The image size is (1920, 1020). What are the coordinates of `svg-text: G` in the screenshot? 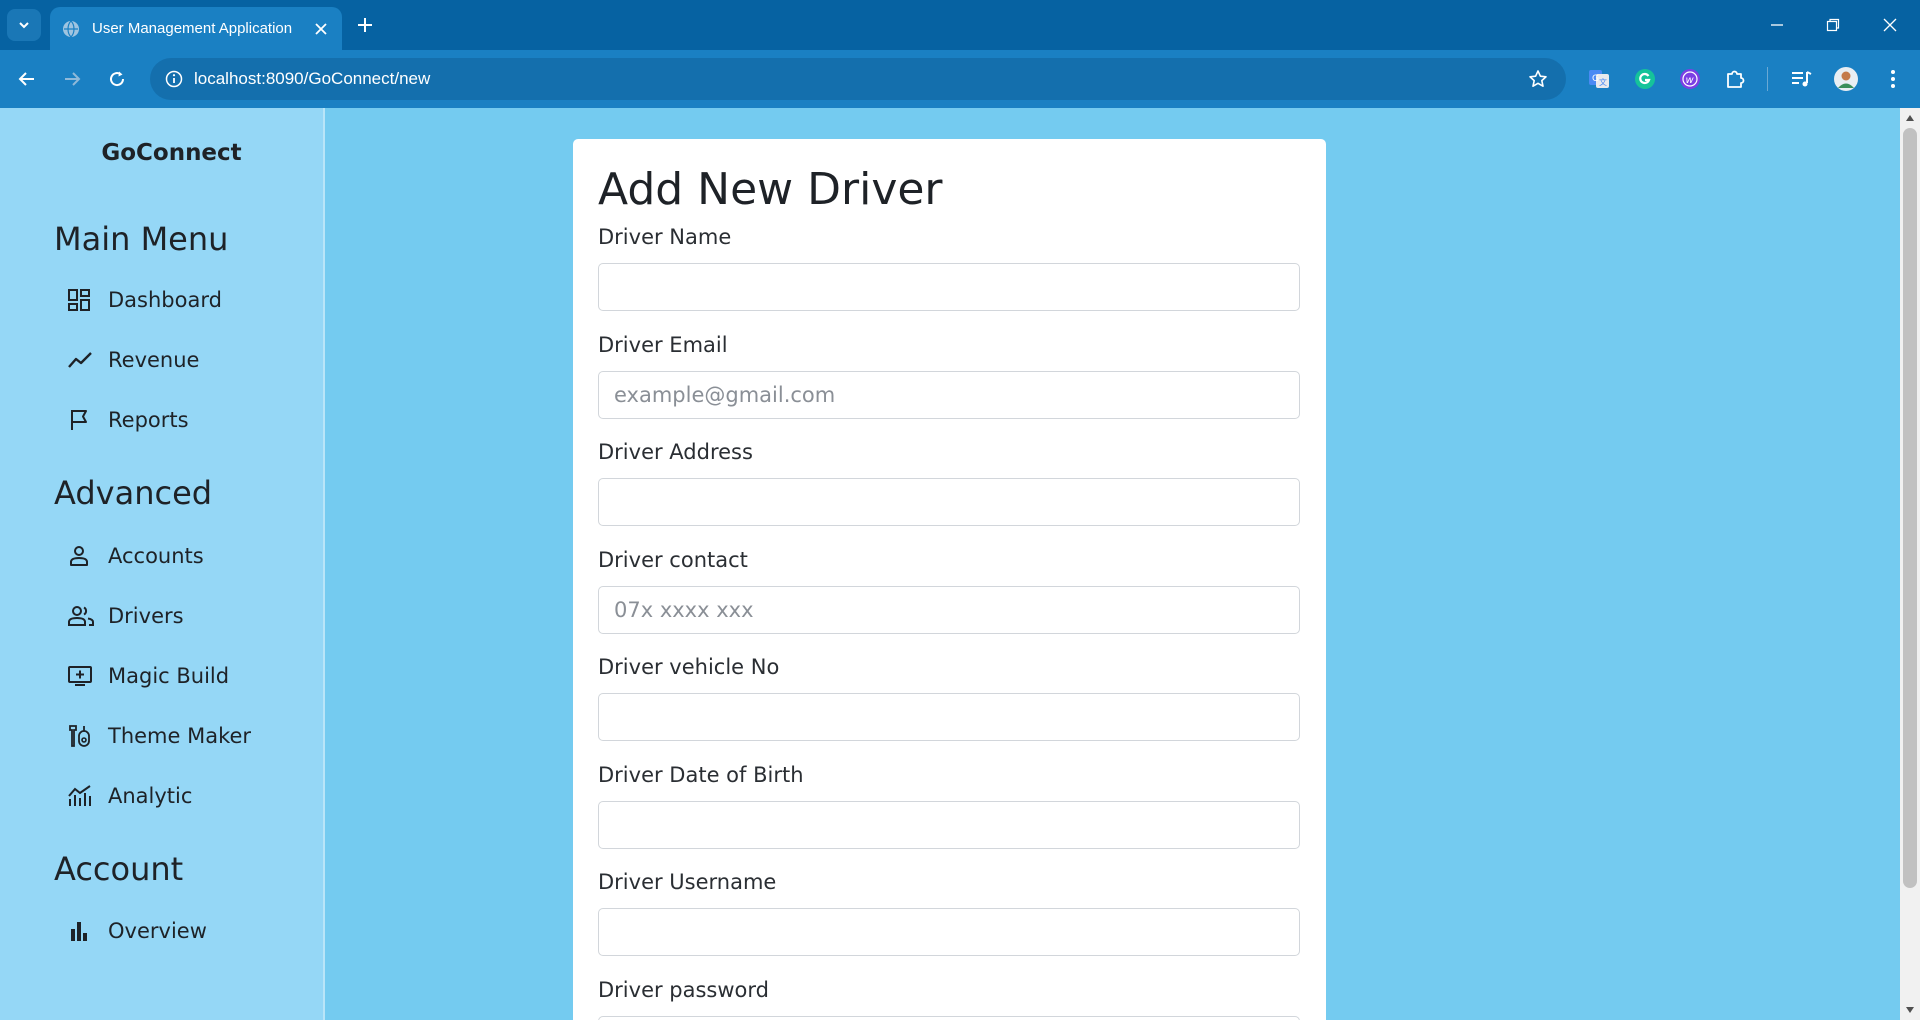 It's located at (1595, 79).